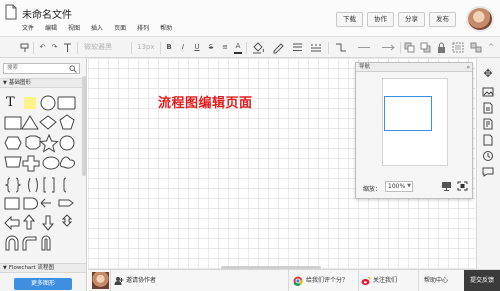 This screenshot has height=291, width=500. Describe the element at coordinates (147, 47) in the screenshot. I see `font-size-select: 13px` at that location.